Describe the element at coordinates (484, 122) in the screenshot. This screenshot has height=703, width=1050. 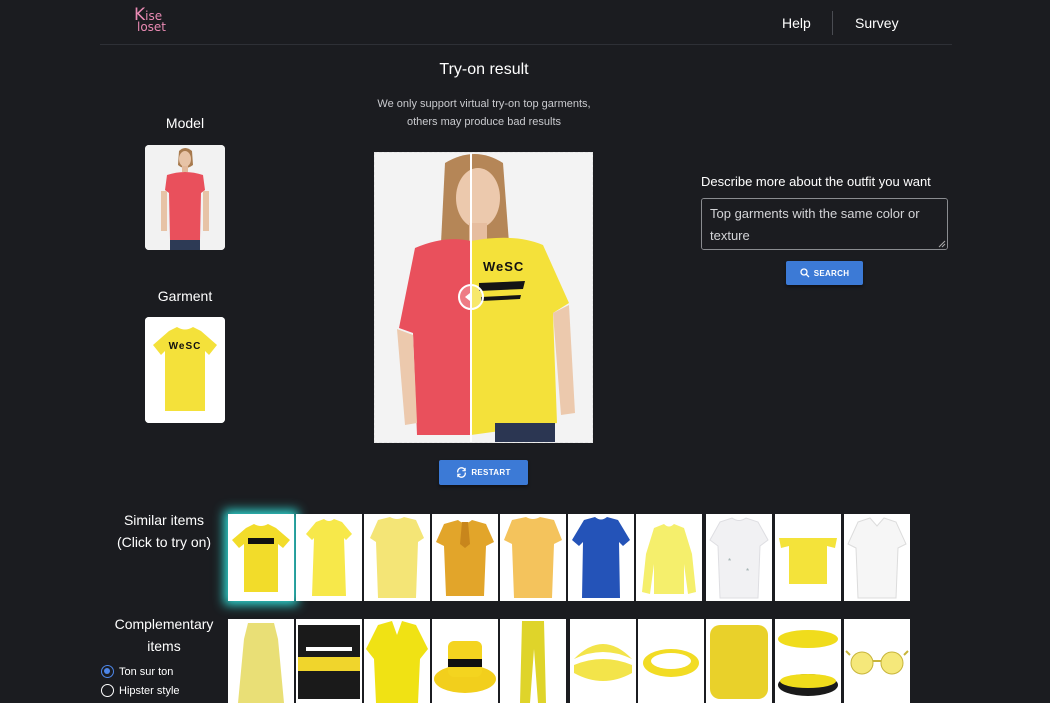
I see `subtitle-line-2: others may produce bad results` at that location.